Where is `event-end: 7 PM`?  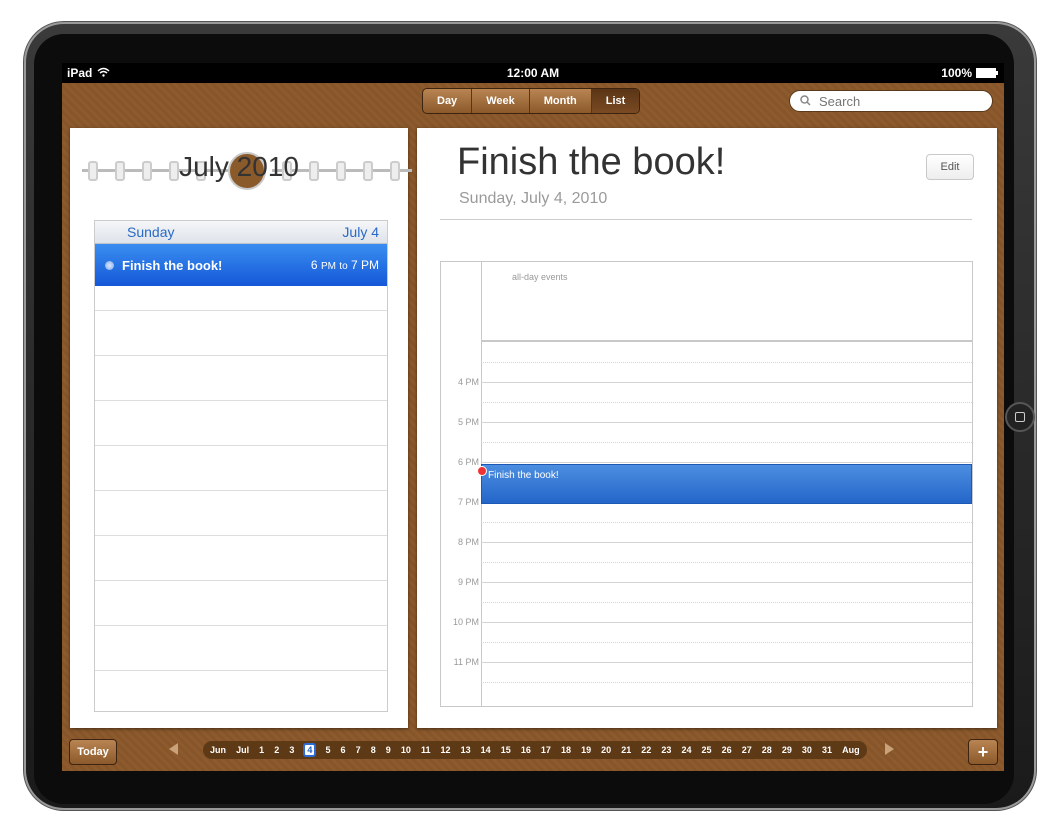 event-end: 7 PM is located at coordinates (364, 265).